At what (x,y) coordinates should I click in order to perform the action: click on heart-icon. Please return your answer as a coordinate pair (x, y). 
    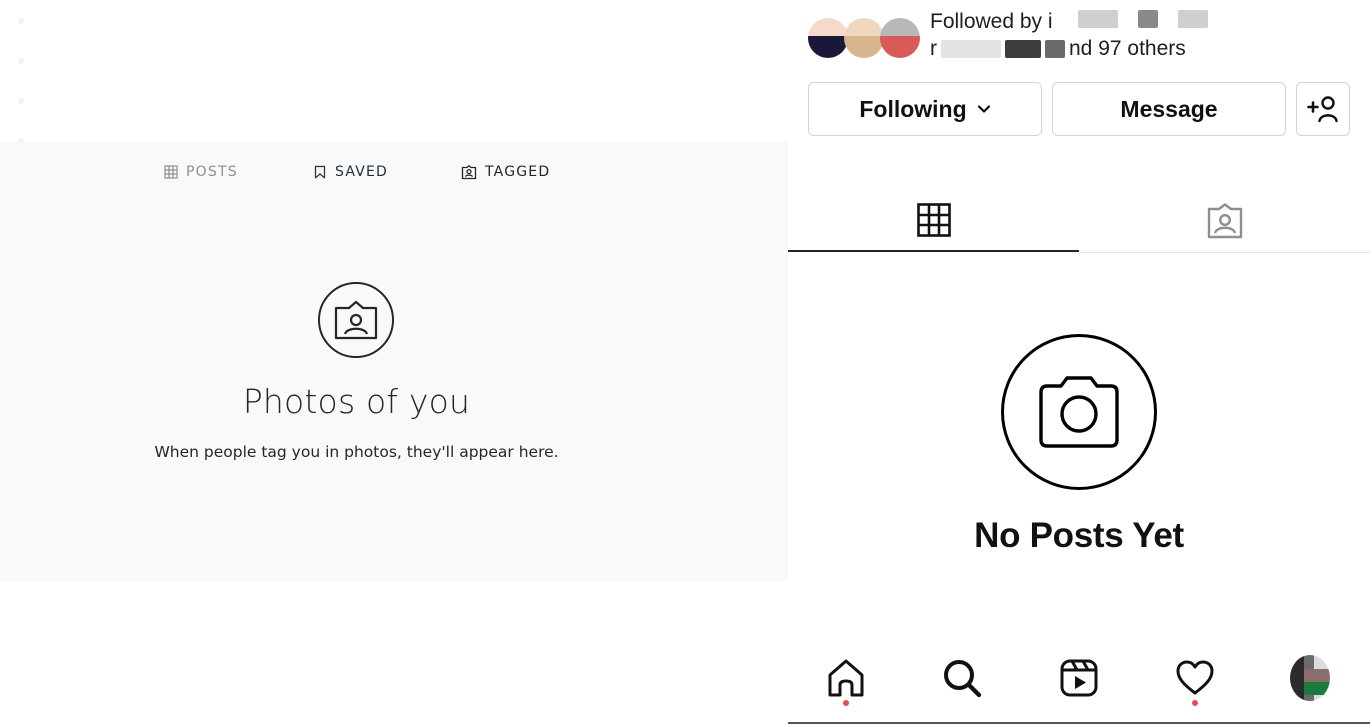
    Looking at the image, I should click on (1195, 677).